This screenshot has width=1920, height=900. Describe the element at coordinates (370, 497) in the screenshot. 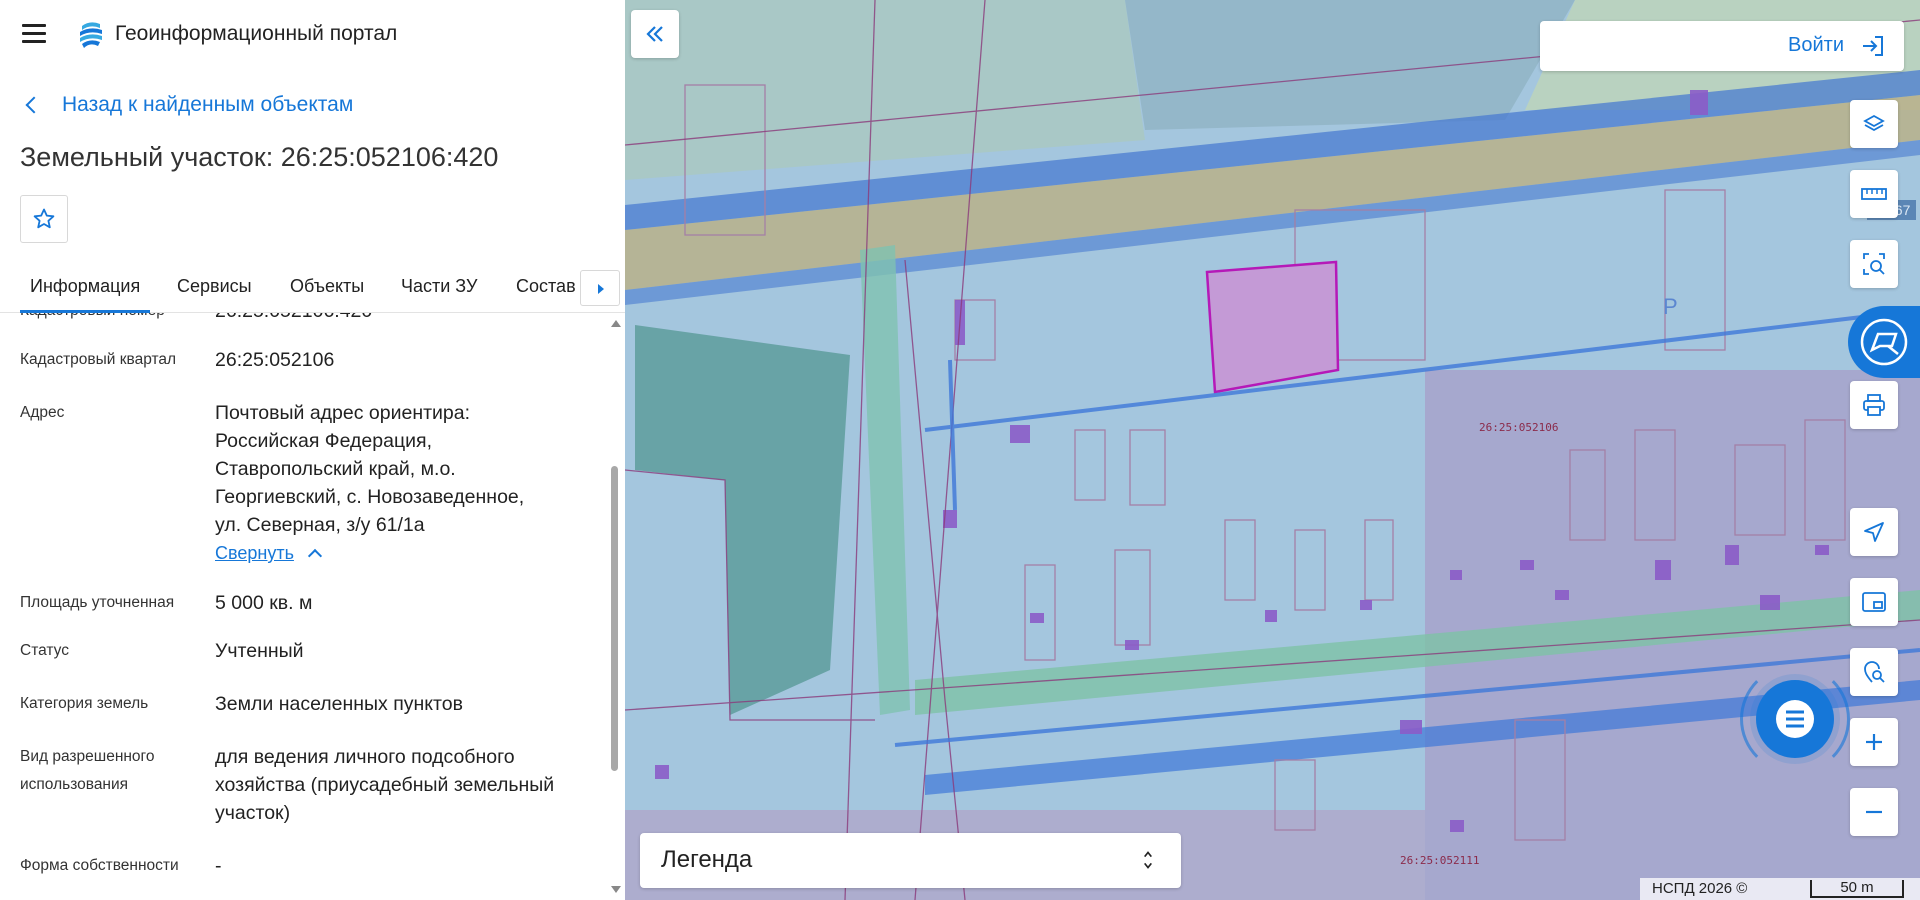

I see `address-line: Георгиевский, с. Новозаведенное,` at that location.